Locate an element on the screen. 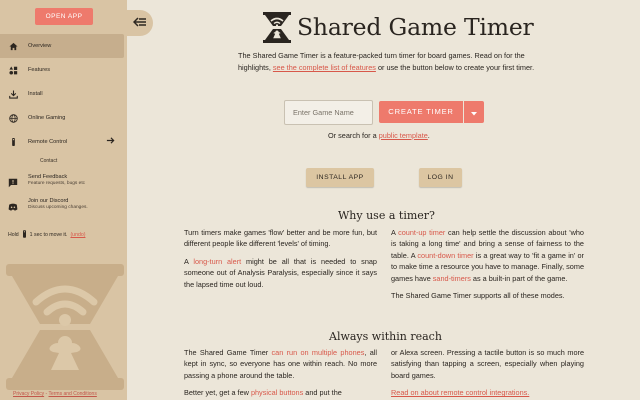  create-timer-button: CREATE TIMER is located at coordinates (421, 112).